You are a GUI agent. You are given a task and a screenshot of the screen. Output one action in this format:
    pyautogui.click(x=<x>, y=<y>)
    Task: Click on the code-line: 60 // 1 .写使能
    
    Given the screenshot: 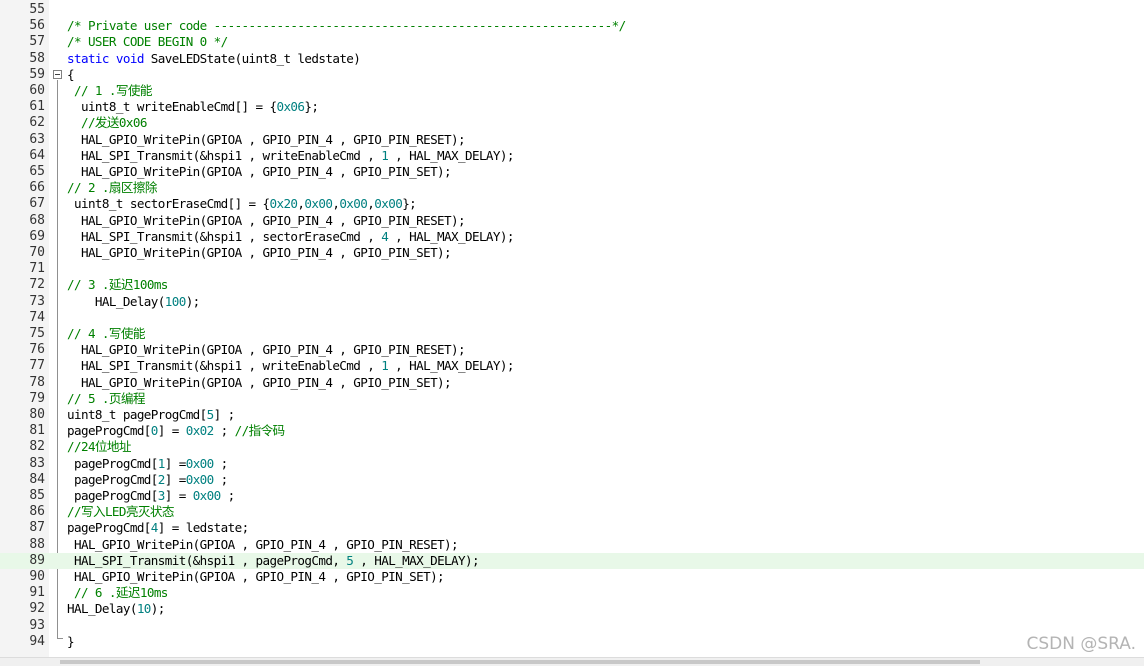 What is the action you would take?
    pyautogui.click(x=572, y=91)
    